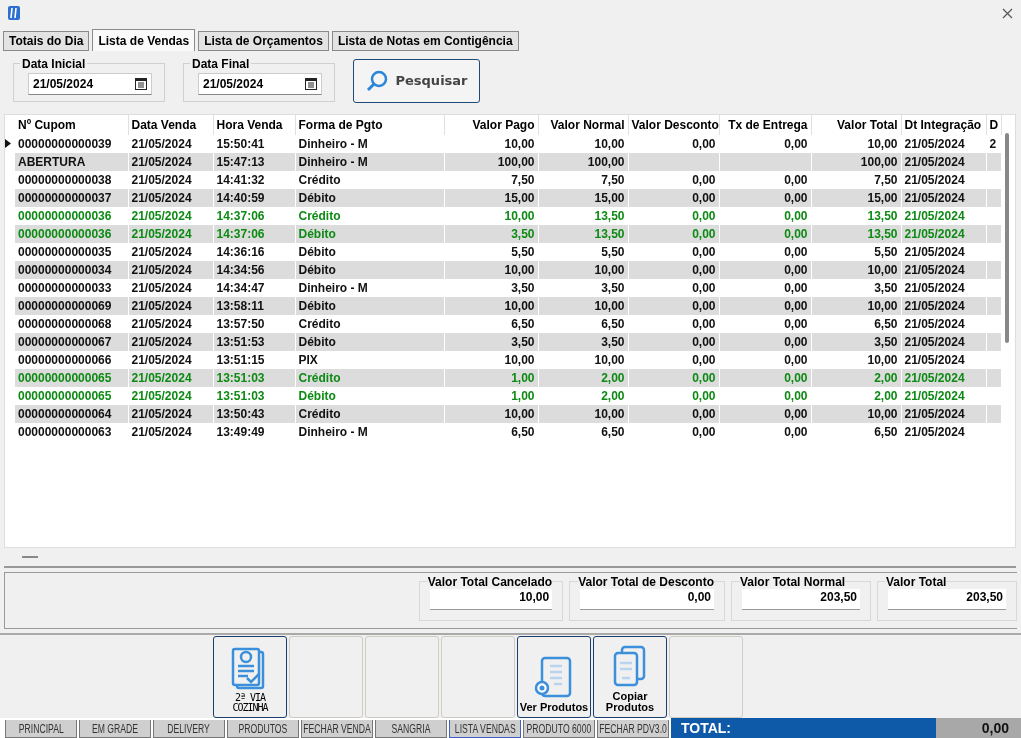 Image resolution: width=1021 pixels, height=738 pixels. I want to click on date-label: Data Inicial, so click(54, 63).